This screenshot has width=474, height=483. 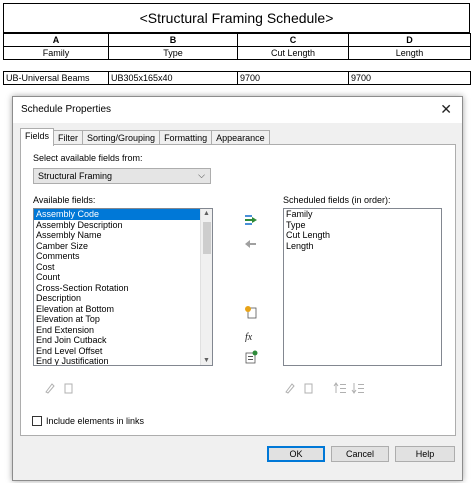 I want to click on cell-type: UB305x165x40, so click(x=173, y=78).